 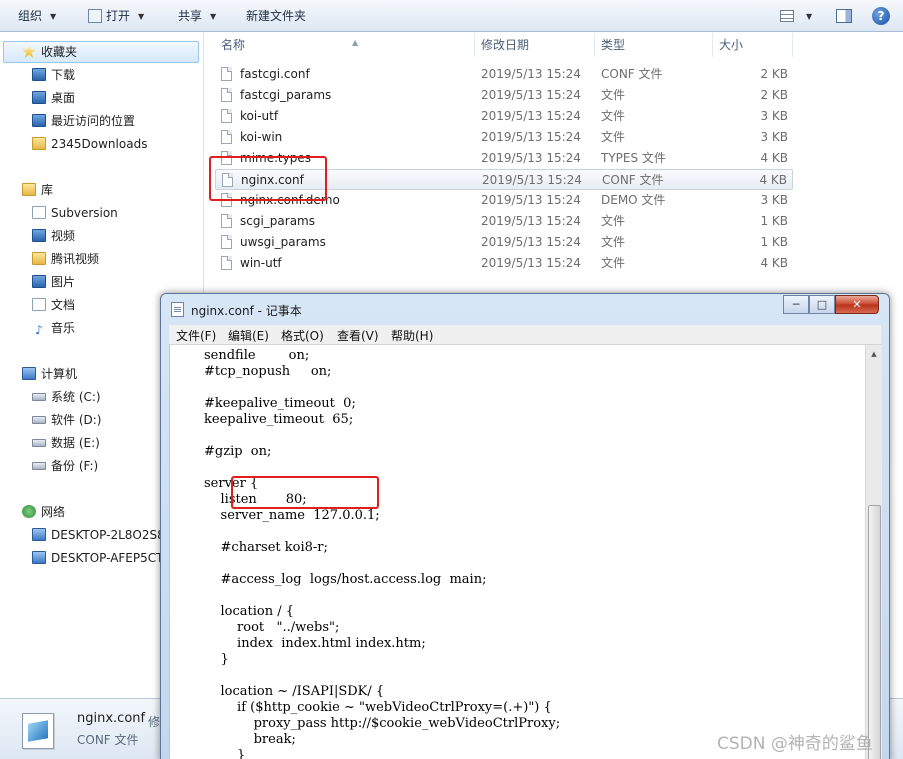 I want to click on organize-button: 组织 ▼, so click(x=37, y=16).